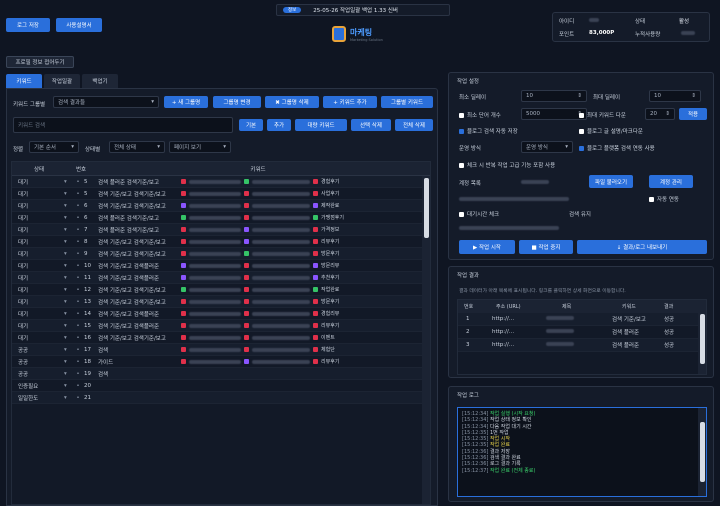 The image size is (720, 506). What do you see at coordinates (62, 81) in the screenshot?
I see `tab-batch: 작업일괄` at bounding box center [62, 81].